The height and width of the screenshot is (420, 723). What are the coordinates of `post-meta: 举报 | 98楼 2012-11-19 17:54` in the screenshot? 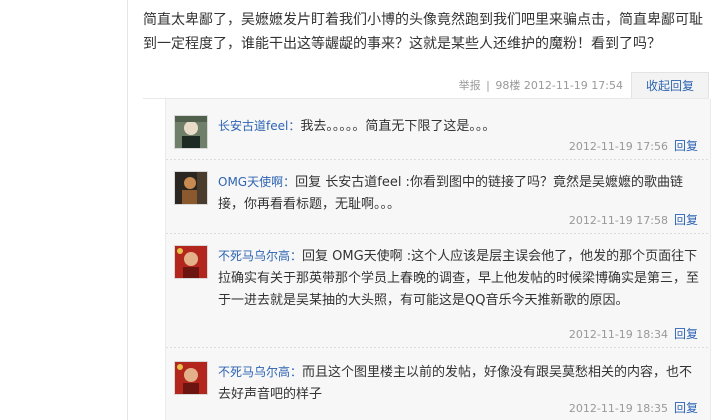 It's located at (541, 85).